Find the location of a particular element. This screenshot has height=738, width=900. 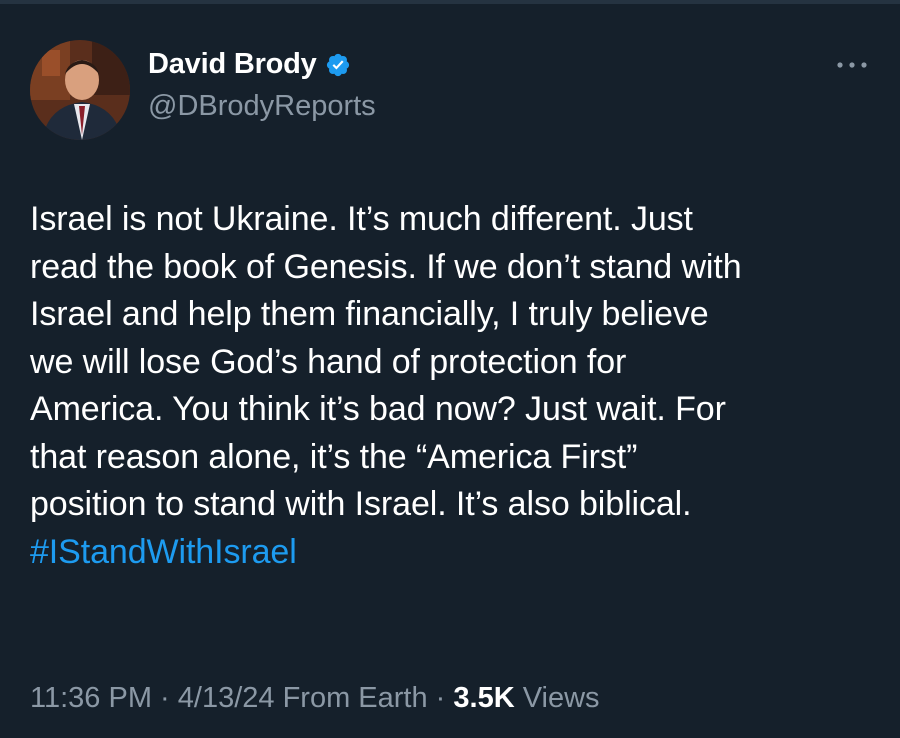

handle: @DBrodyReports is located at coordinates (262, 106).